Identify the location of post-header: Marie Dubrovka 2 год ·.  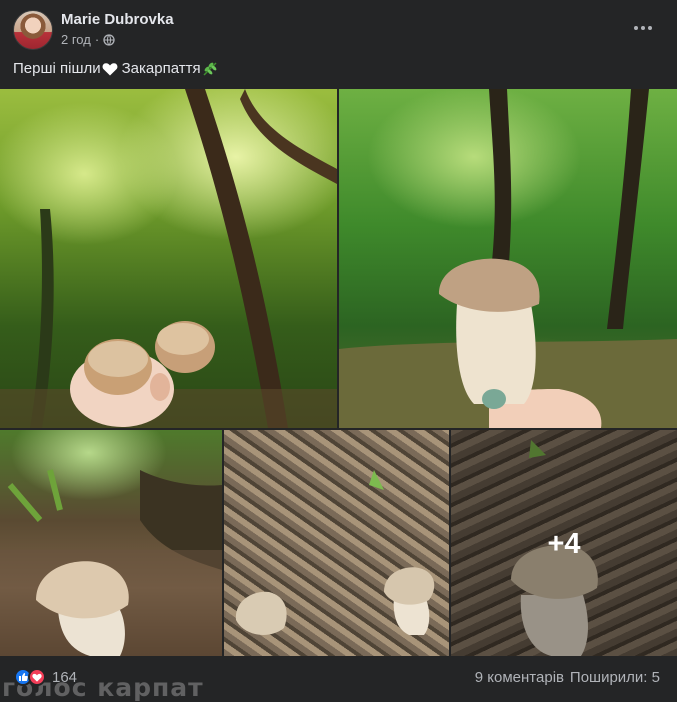
(338, 29).